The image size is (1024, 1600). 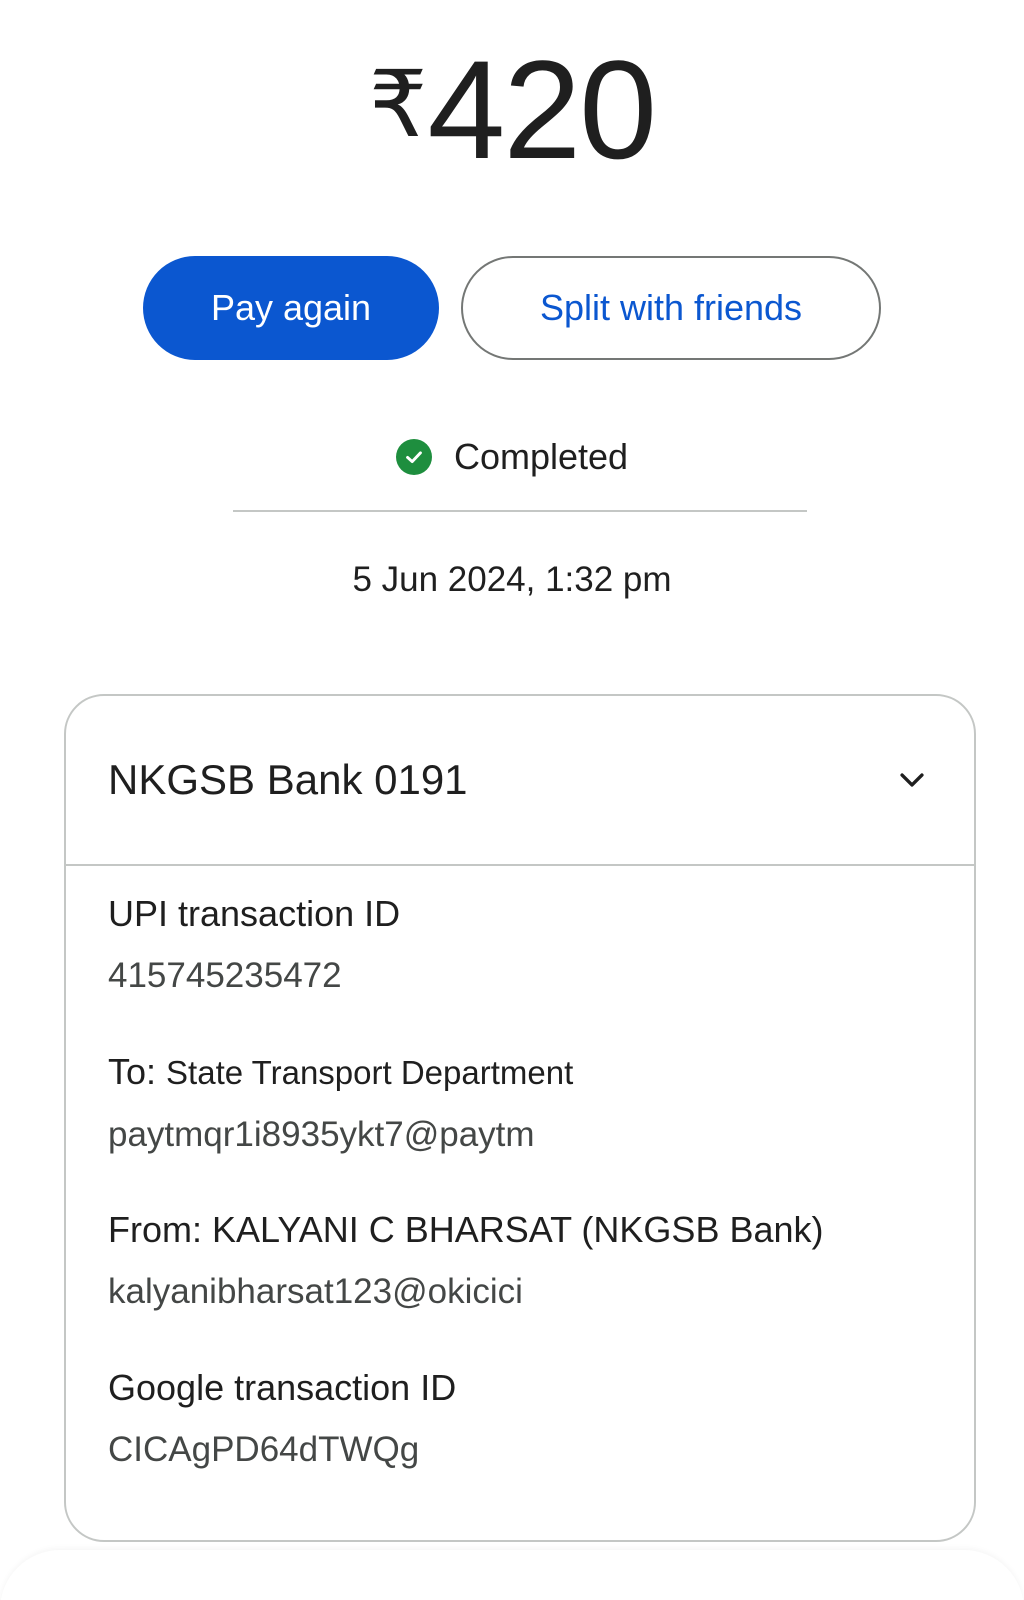 I want to click on google-transaction-id-label: Google transaction ID, so click(x=282, y=1387).